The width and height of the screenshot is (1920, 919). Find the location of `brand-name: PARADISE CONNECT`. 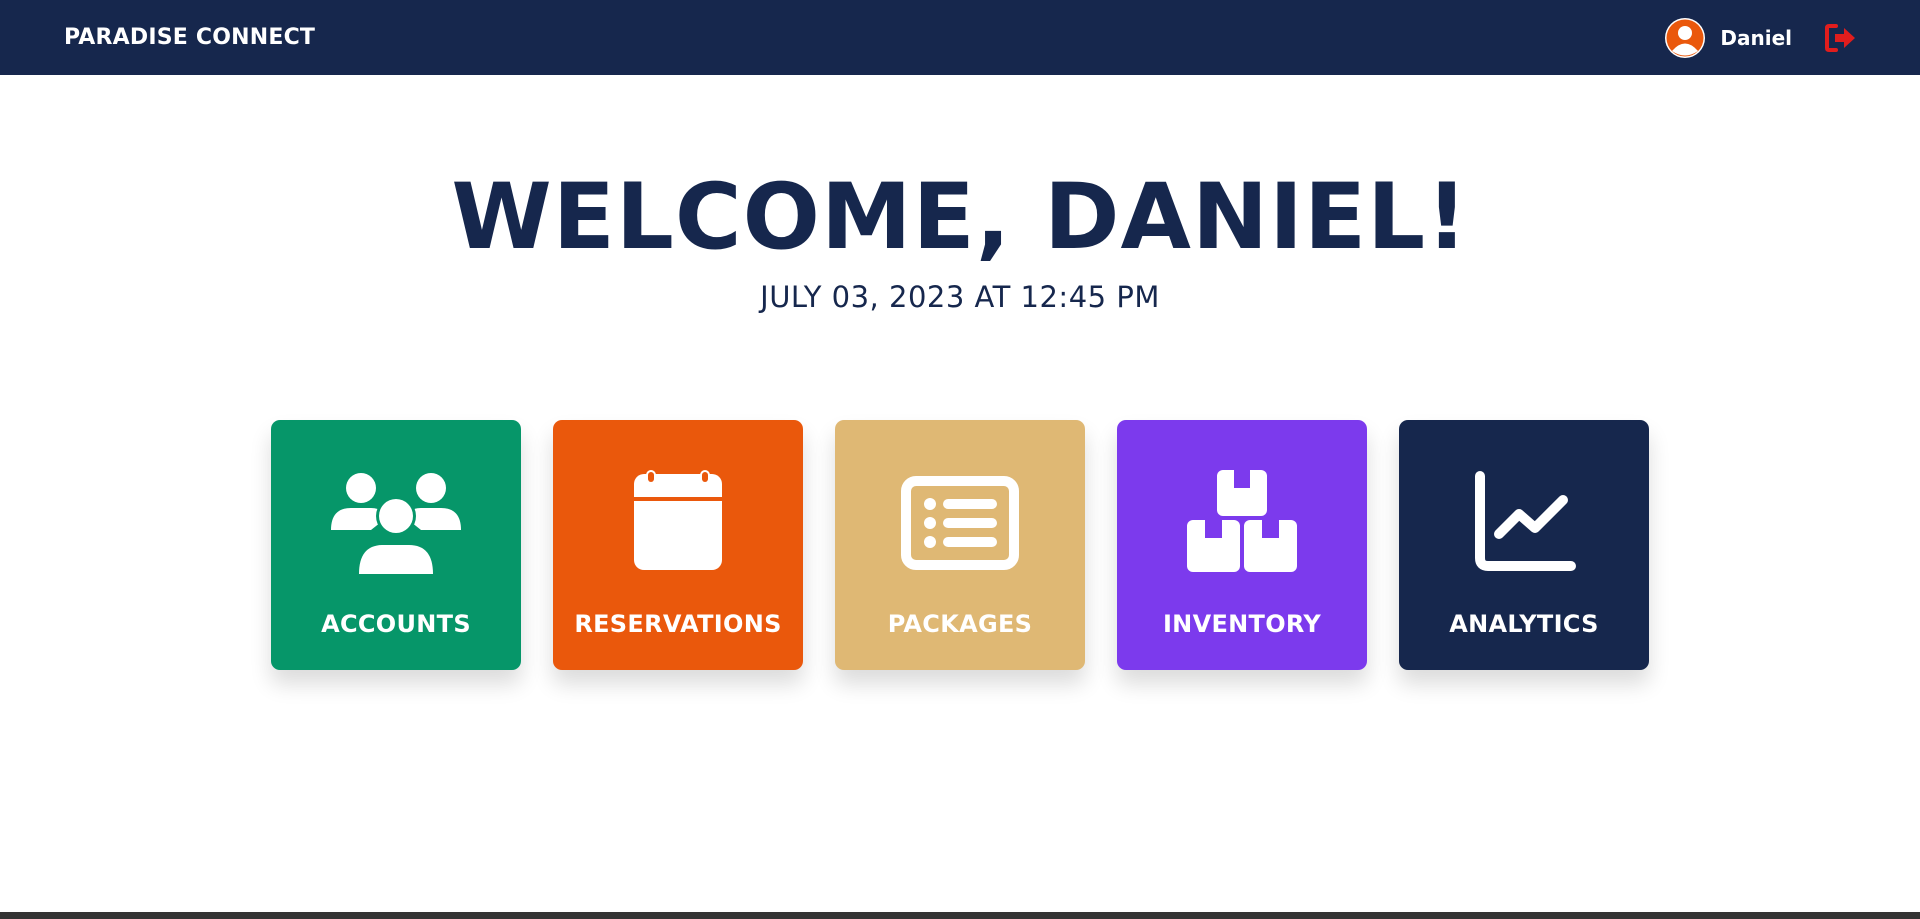

brand-name: PARADISE CONNECT is located at coordinates (189, 37).